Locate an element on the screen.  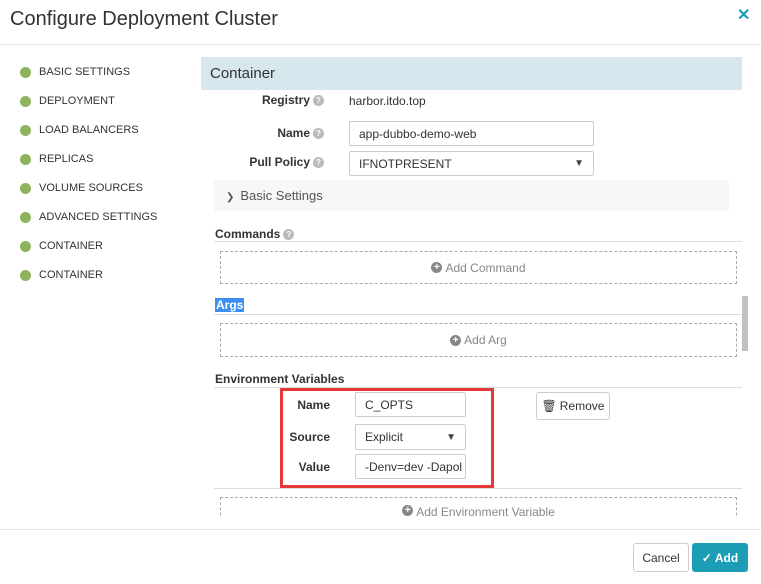
env-name-input: C_OPTS is located at coordinates (410, 404).